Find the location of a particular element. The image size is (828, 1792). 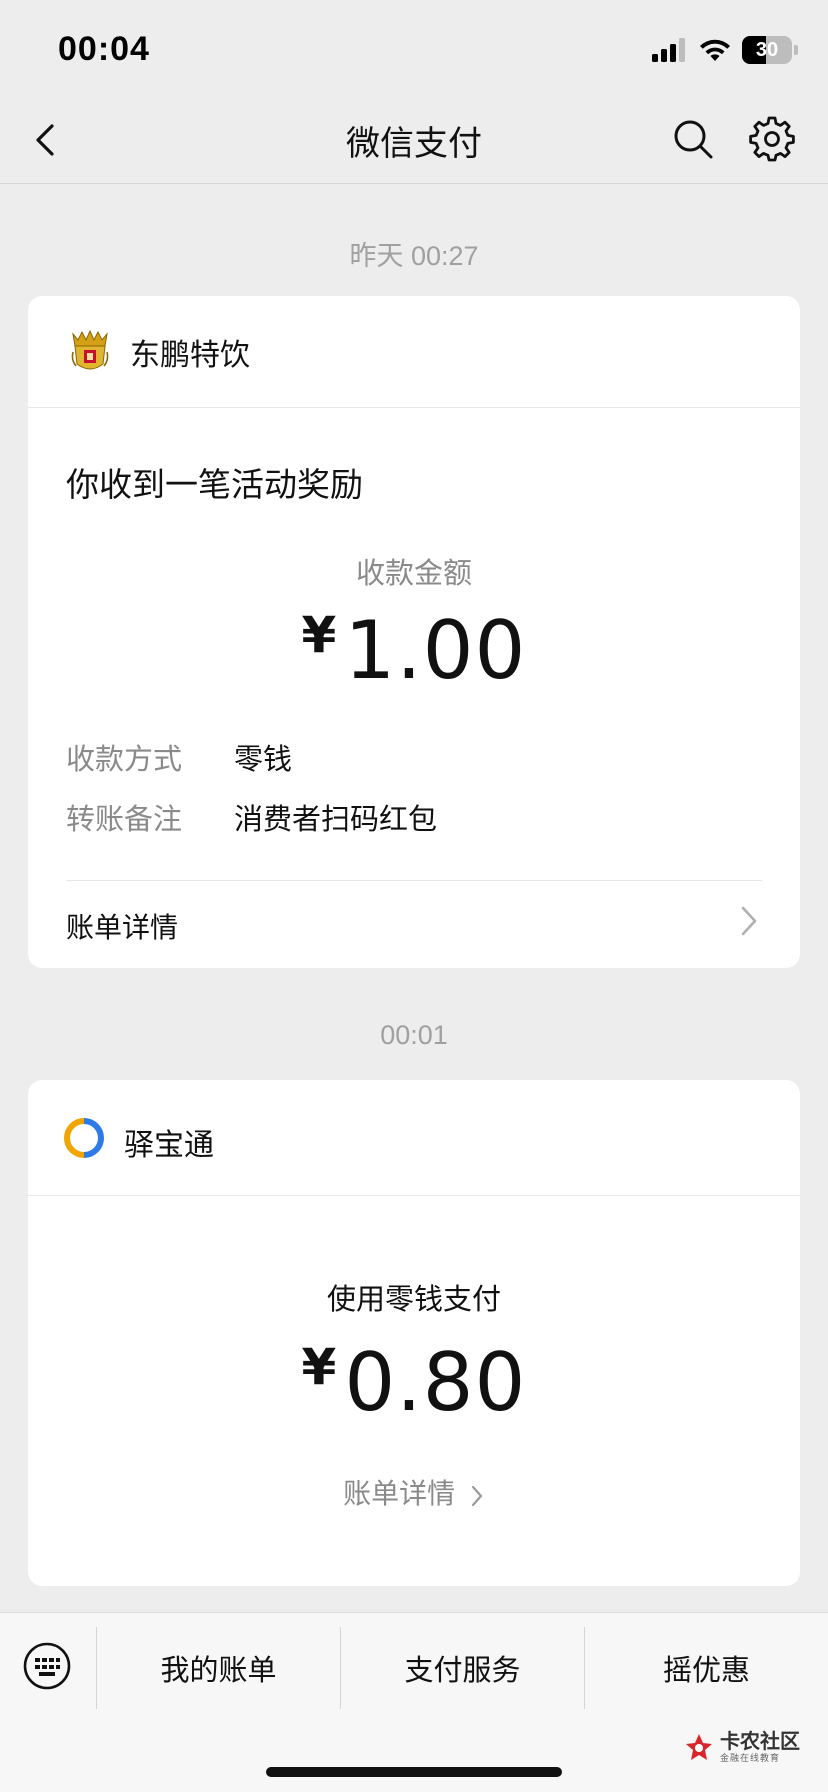

amount-value: 1.00 is located at coordinates (435, 650).